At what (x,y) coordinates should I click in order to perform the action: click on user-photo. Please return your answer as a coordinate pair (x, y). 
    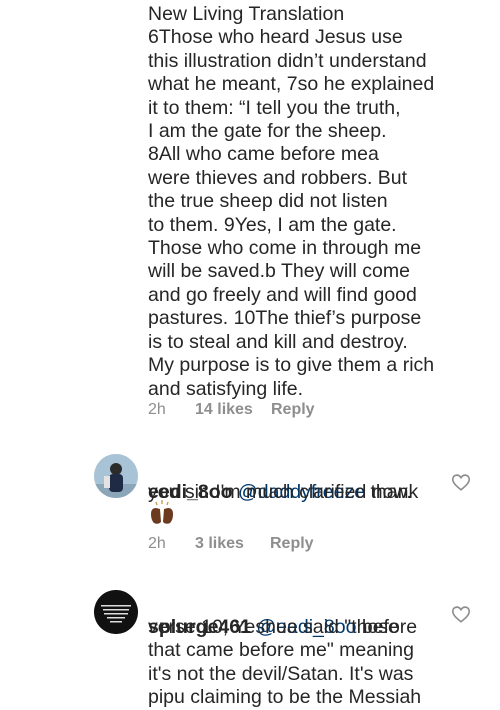
    Looking at the image, I should click on (116, 476).